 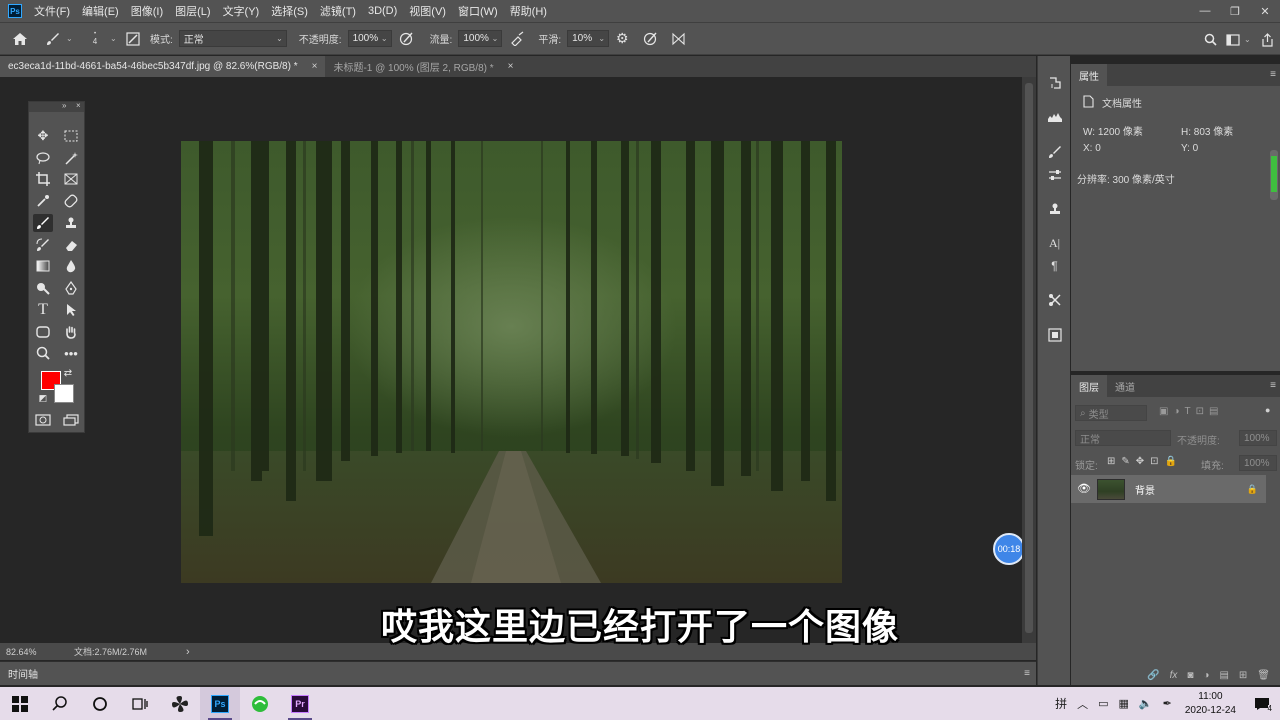 What do you see at coordinates (100, 11) in the screenshot?
I see `menu-edit: 编辑(E)` at bounding box center [100, 11].